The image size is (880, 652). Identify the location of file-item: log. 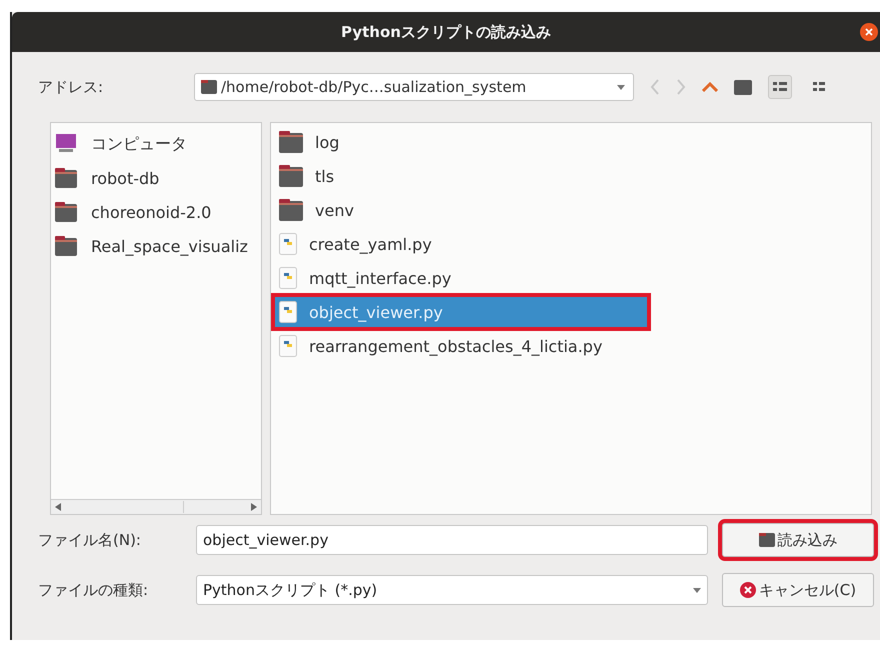
(309, 142).